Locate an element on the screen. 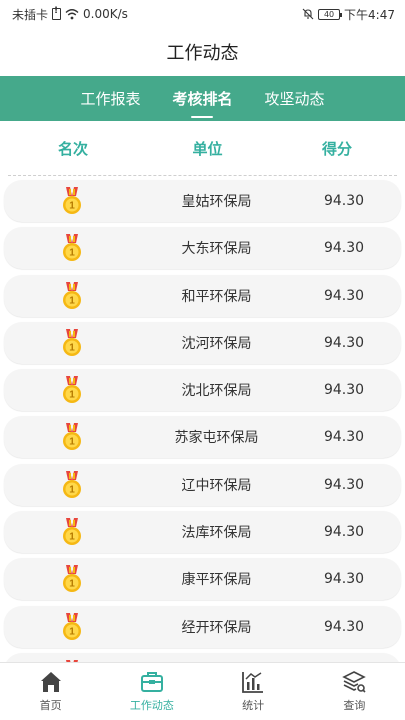  table-row: 1 大东环保局 94.30 is located at coordinates (202, 248).